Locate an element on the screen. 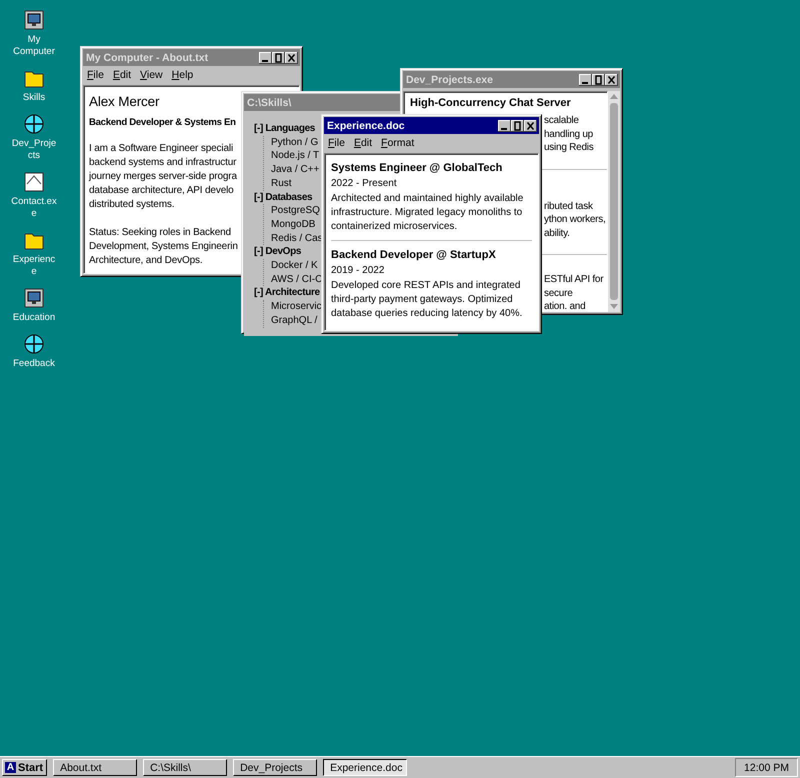 This screenshot has height=778, width=800. desktop-icon-label: My Computer is located at coordinates (34, 46).